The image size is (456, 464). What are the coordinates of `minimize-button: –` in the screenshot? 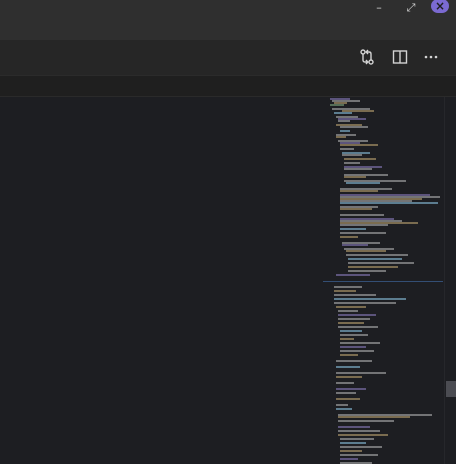 It's located at (379, 7).